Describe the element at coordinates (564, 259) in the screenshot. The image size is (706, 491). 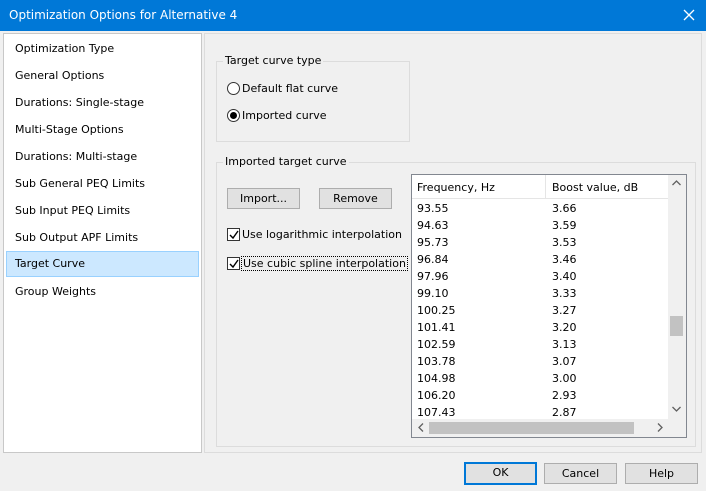
I see `boost-cell: 3.46` at that location.